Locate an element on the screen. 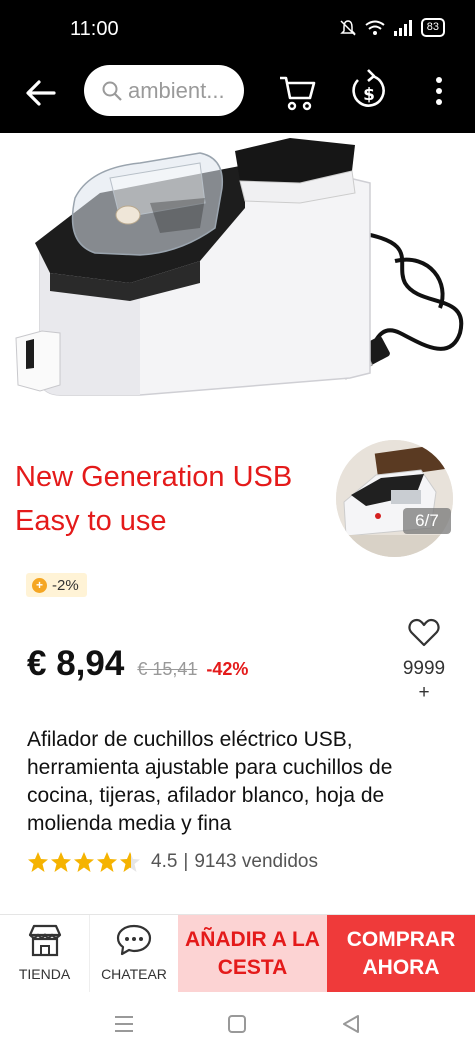 This screenshot has width=475, height=1056. wifi-icon is located at coordinates (375, 27).